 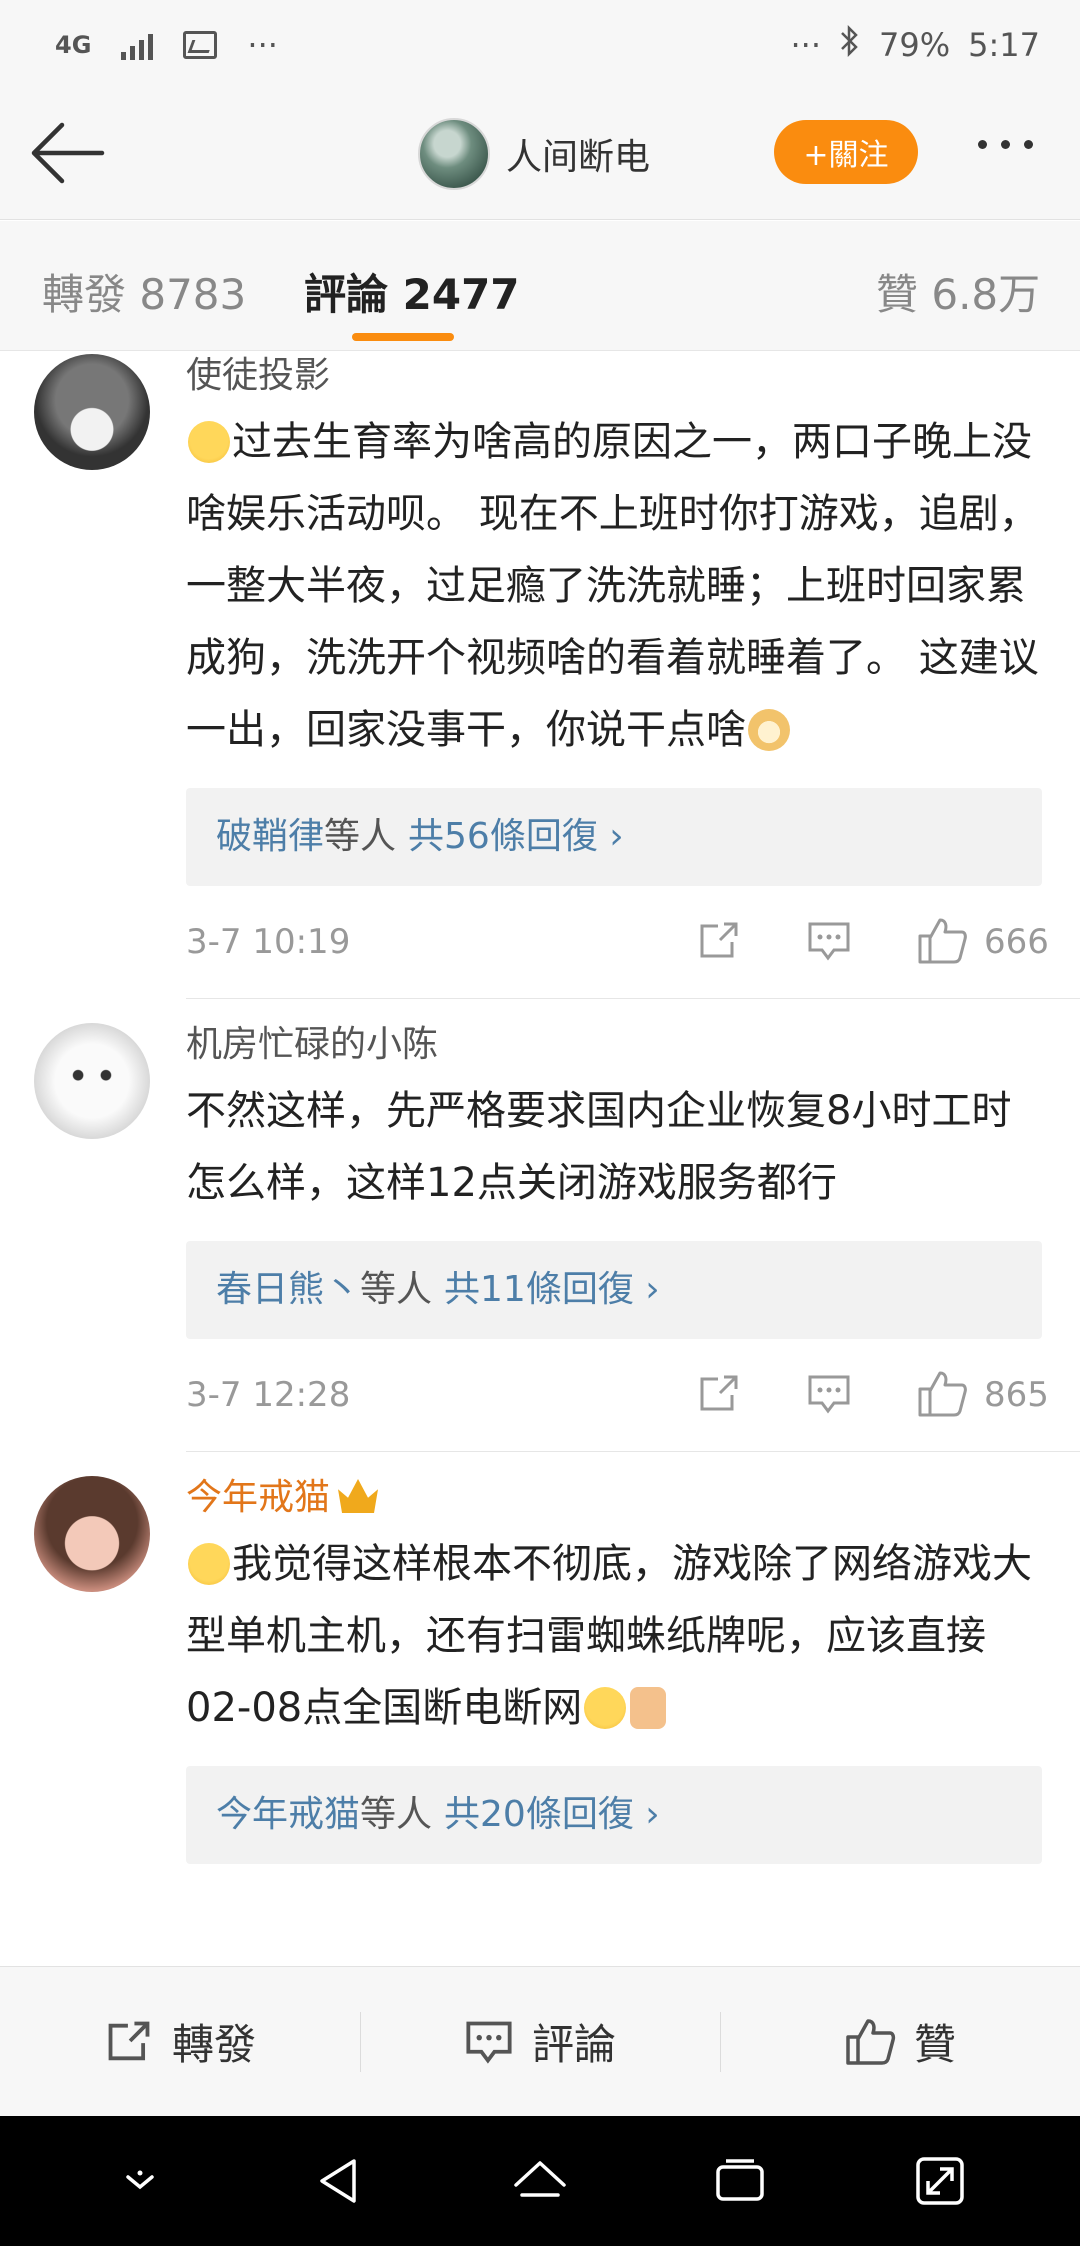 What do you see at coordinates (270, 836) in the screenshot?
I see `reply-user: 破鞘律` at bounding box center [270, 836].